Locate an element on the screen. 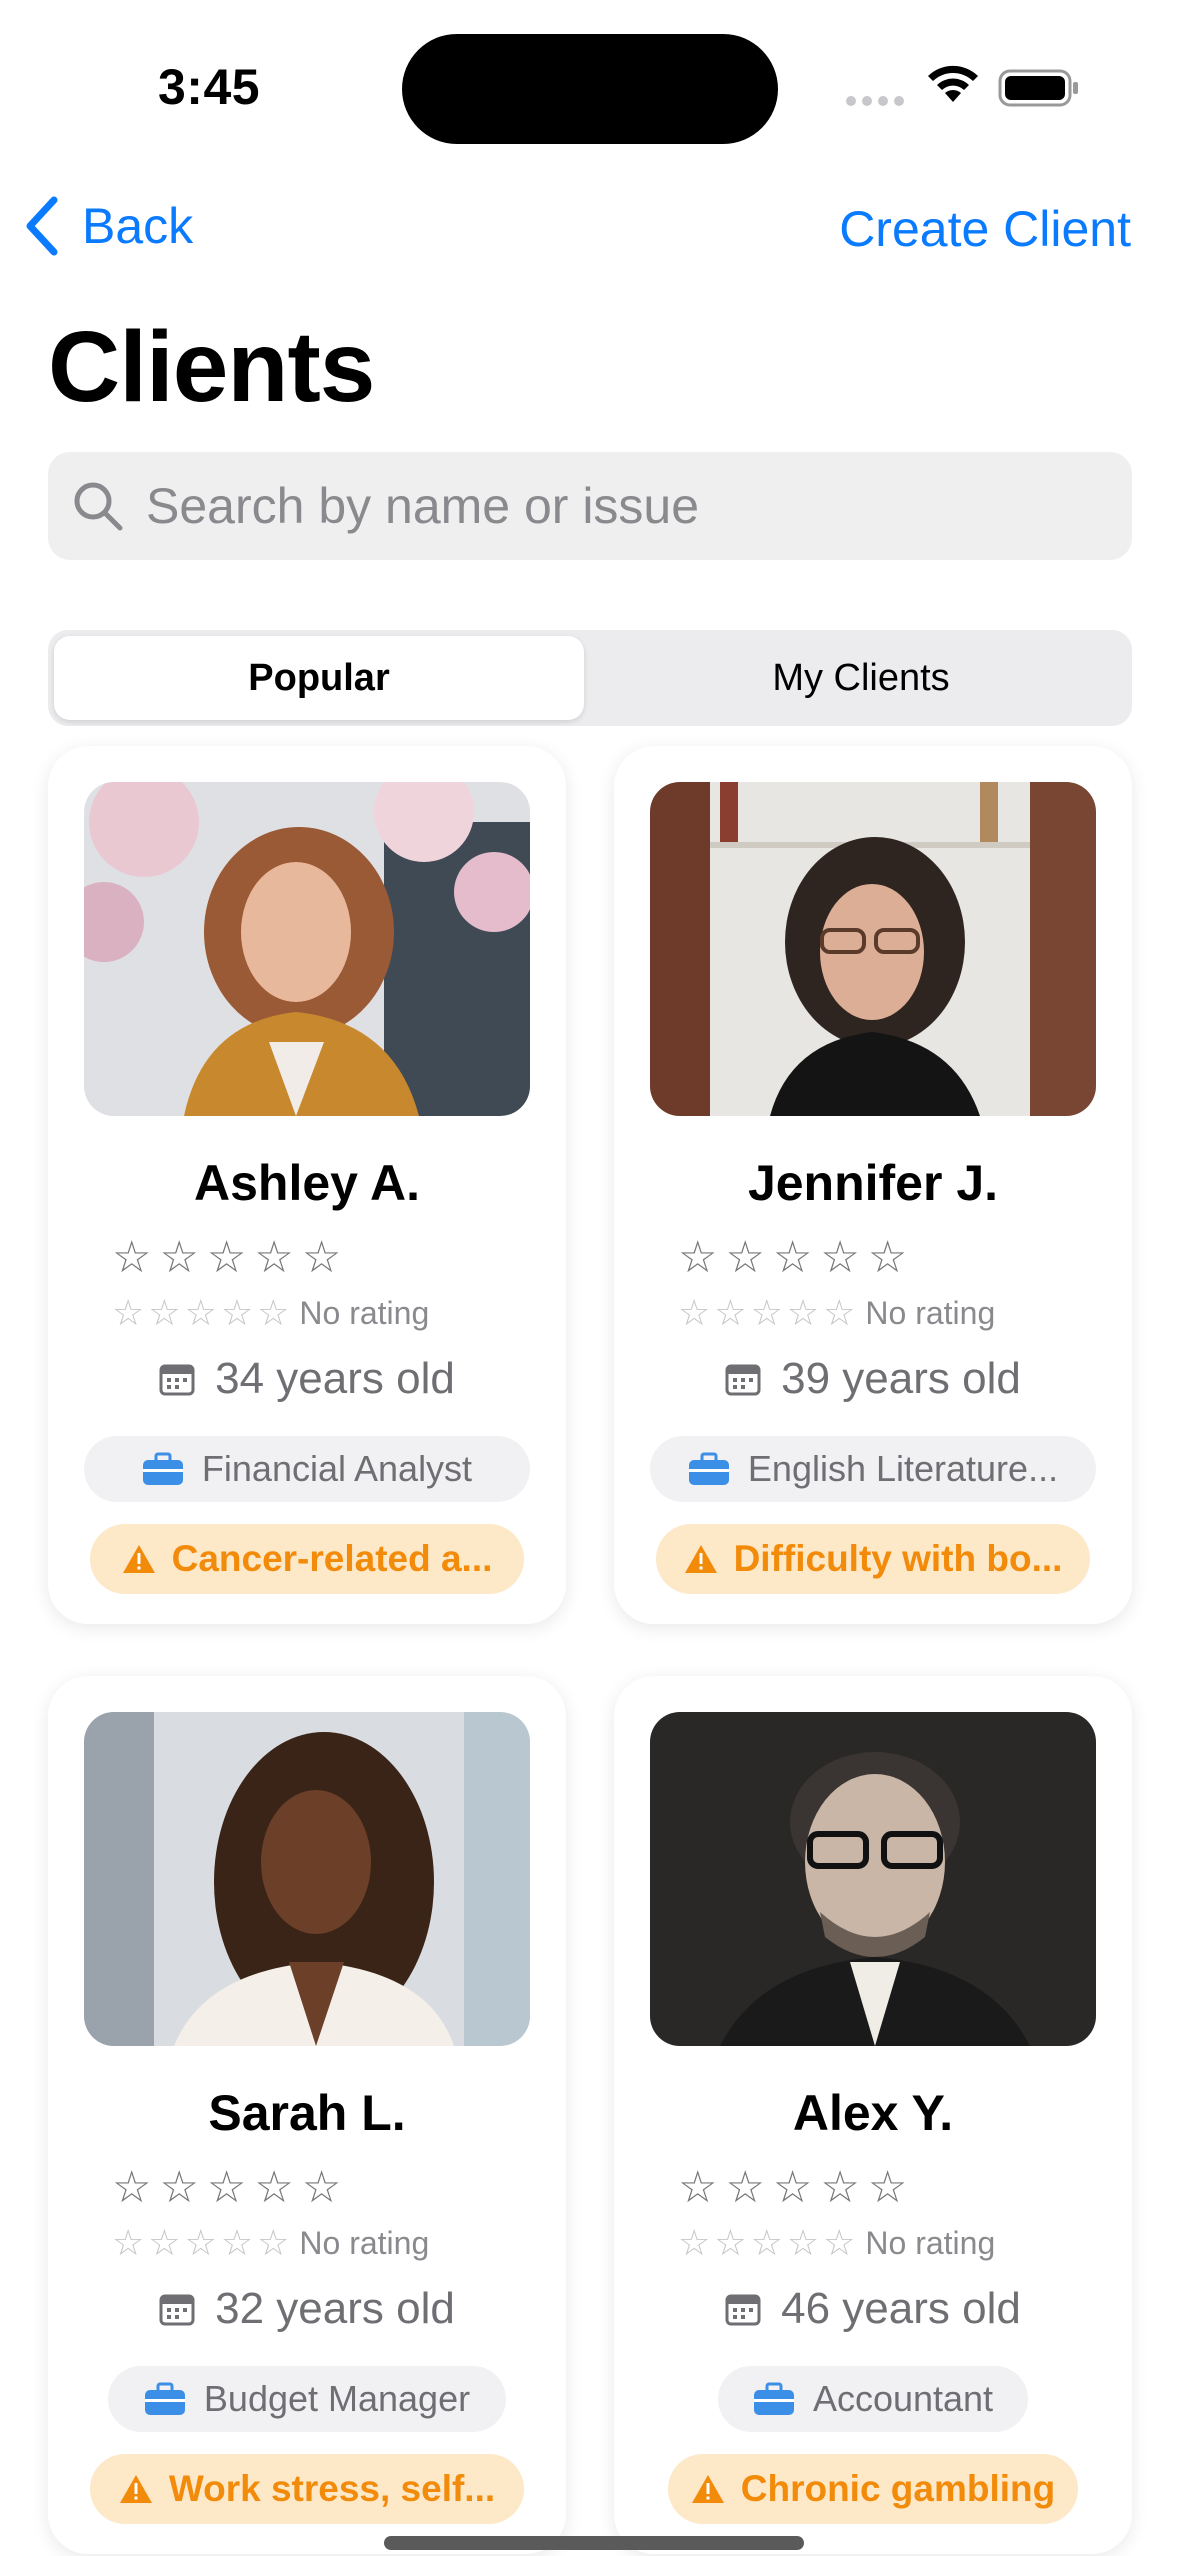 The height and width of the screenshot is (2556, 1179). client-name: Alex Y. is located at coordinates (873, 2113).